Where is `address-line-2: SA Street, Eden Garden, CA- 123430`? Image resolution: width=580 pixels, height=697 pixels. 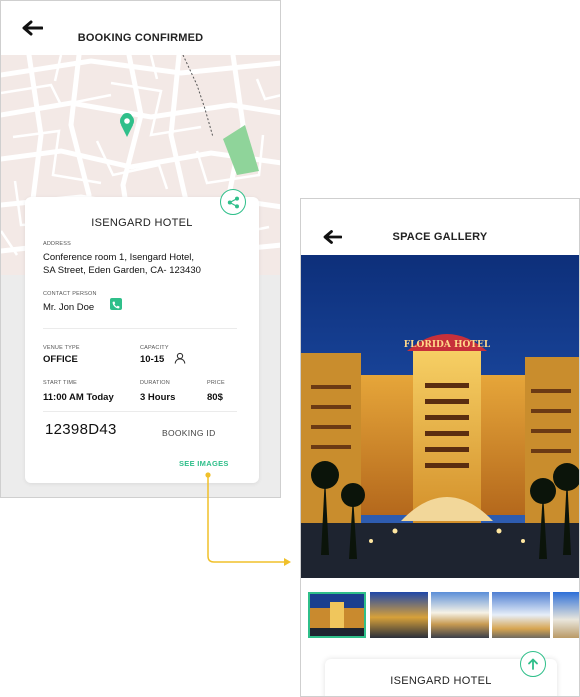 address-line-2: SA Street, Eden Garden, CA- 123430 is located at coordinates (122, 270).